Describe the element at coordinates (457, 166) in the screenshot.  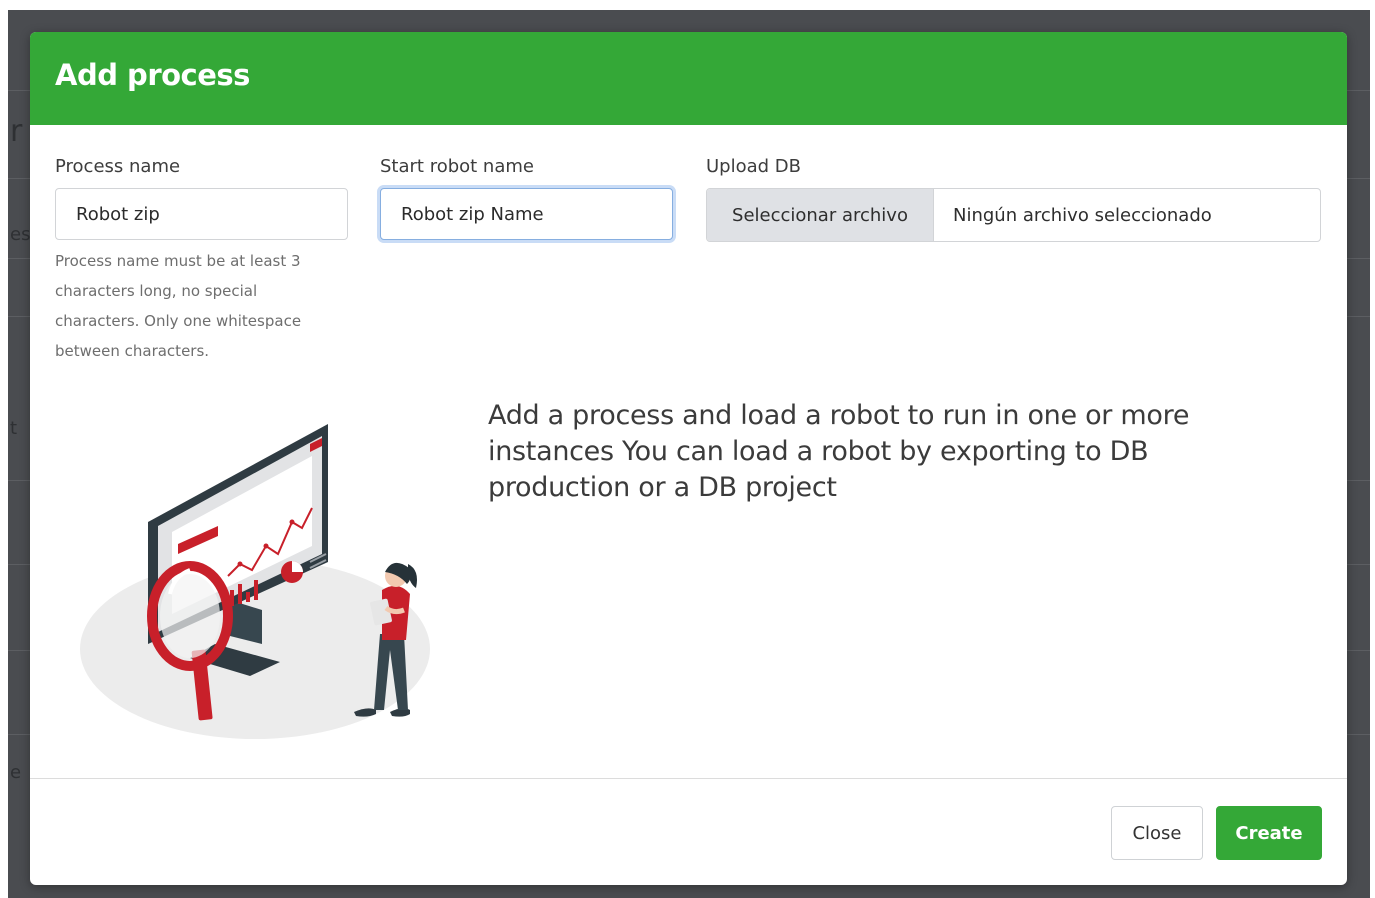
I see `start-robot-name-label: Start robot name` at that location.